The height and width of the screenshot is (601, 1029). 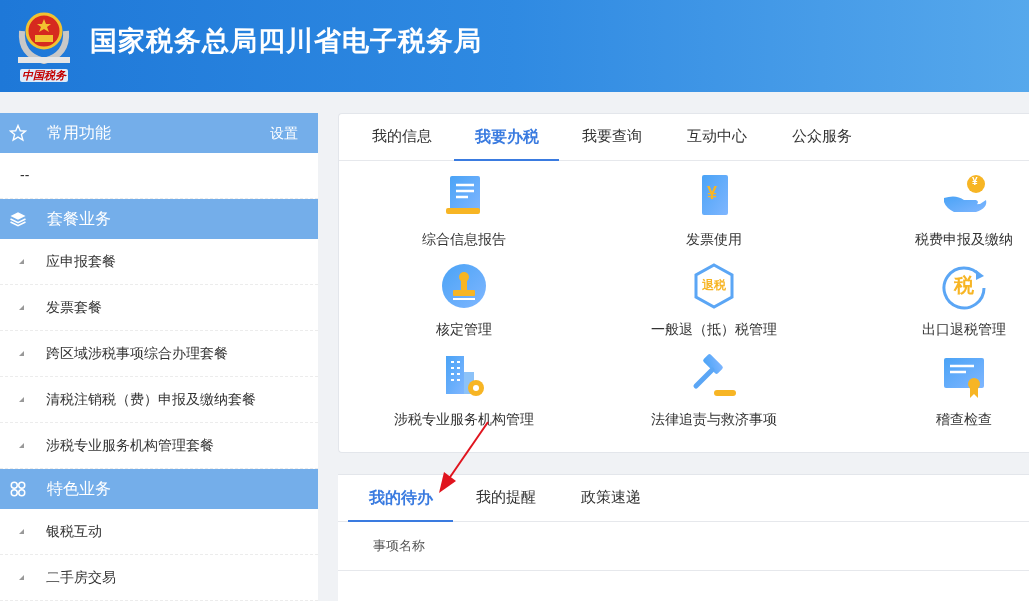 What do you see at coordinates (714, 285) in the screenshot?
I see `icon-badge-text: 退税` at bounding box center [714, 285].